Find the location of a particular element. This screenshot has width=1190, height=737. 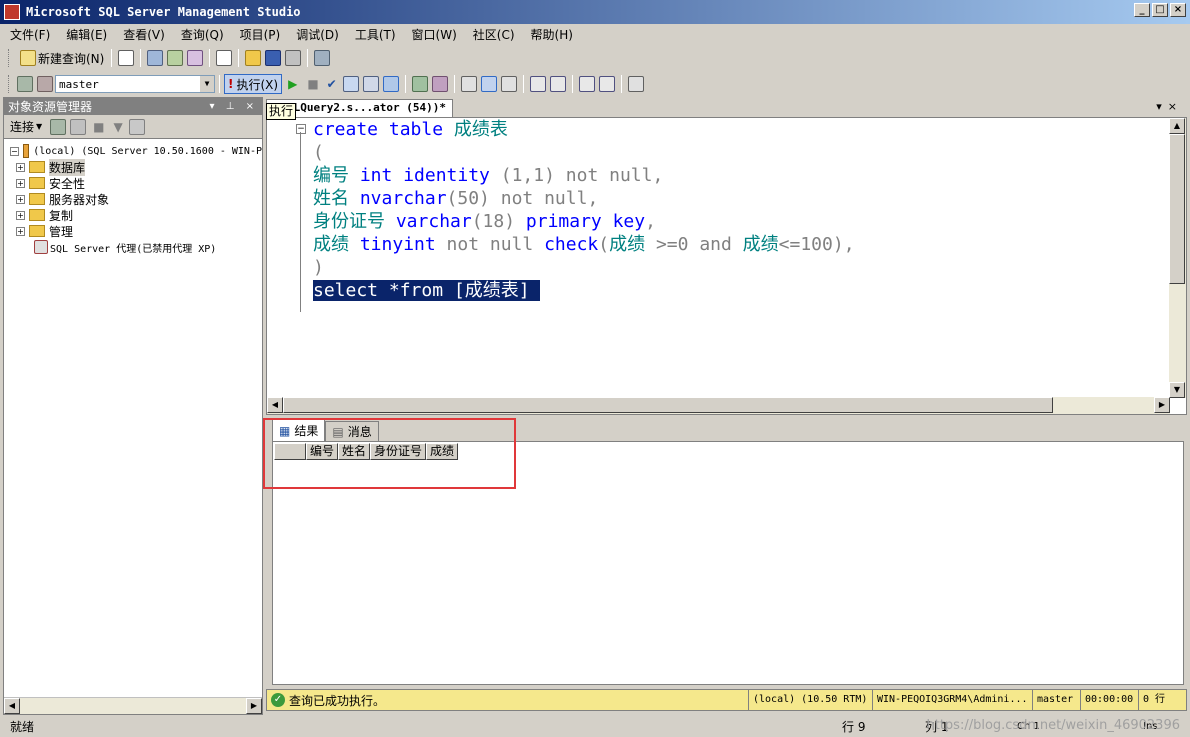

sql-agent-icon is located at coordinates (41, 247).